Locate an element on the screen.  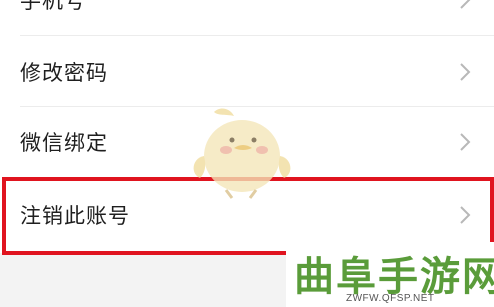
watermark: 曲阜手游网 ZWFW.QFSP.NET is located at coordinates (390, 274).